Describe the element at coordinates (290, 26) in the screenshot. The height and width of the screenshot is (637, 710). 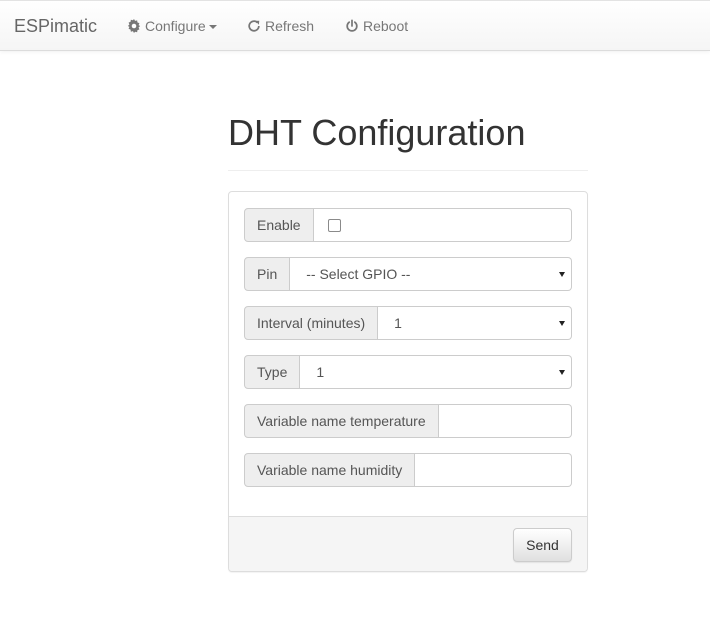
I see `nav-refresh-label: Refresh` at that location.